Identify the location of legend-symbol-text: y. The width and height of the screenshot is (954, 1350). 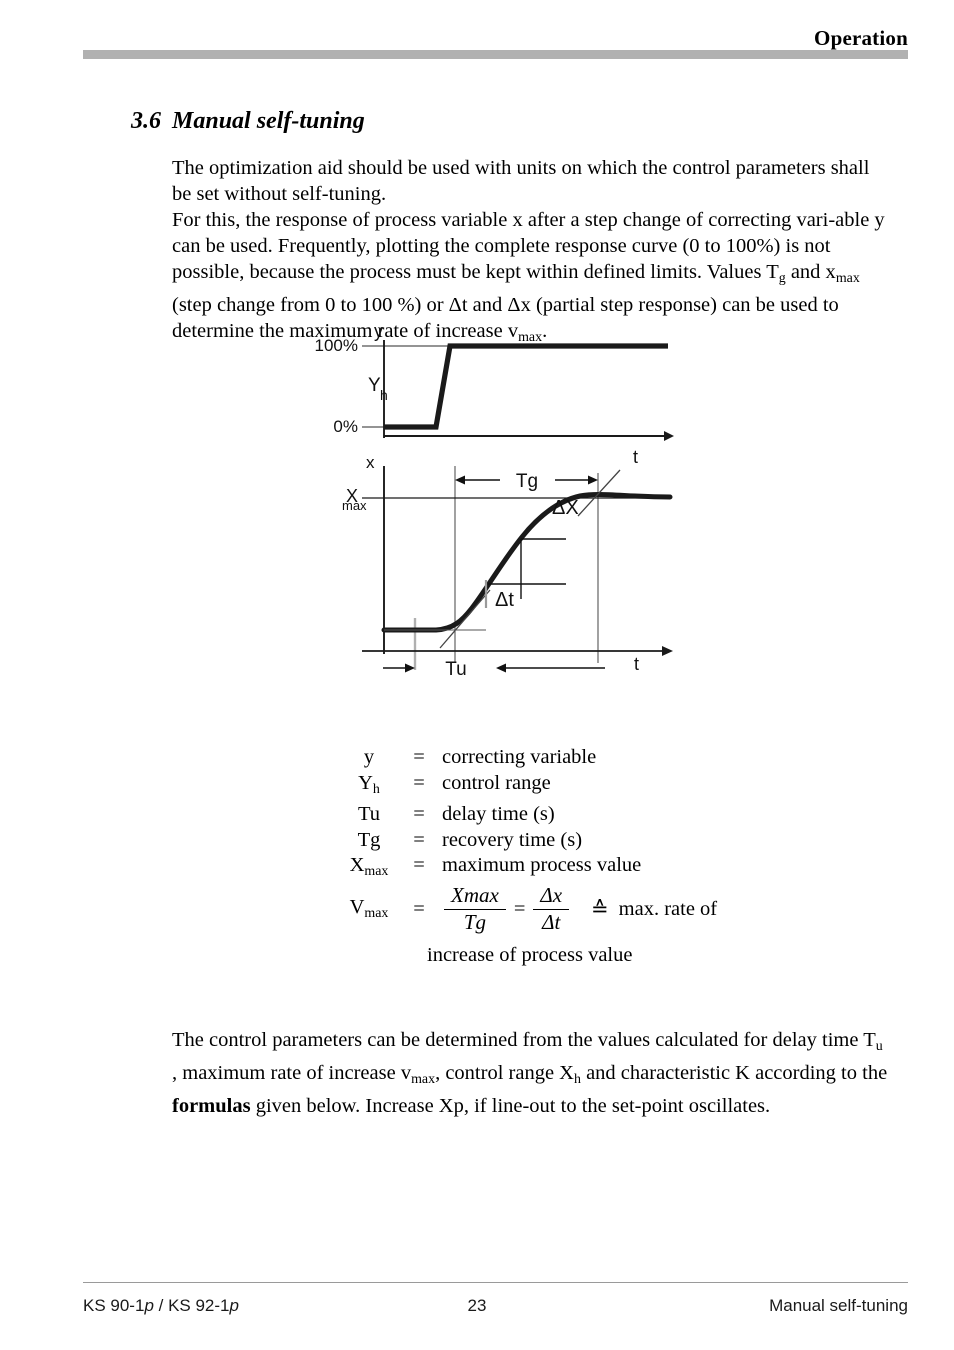
(369, 757).